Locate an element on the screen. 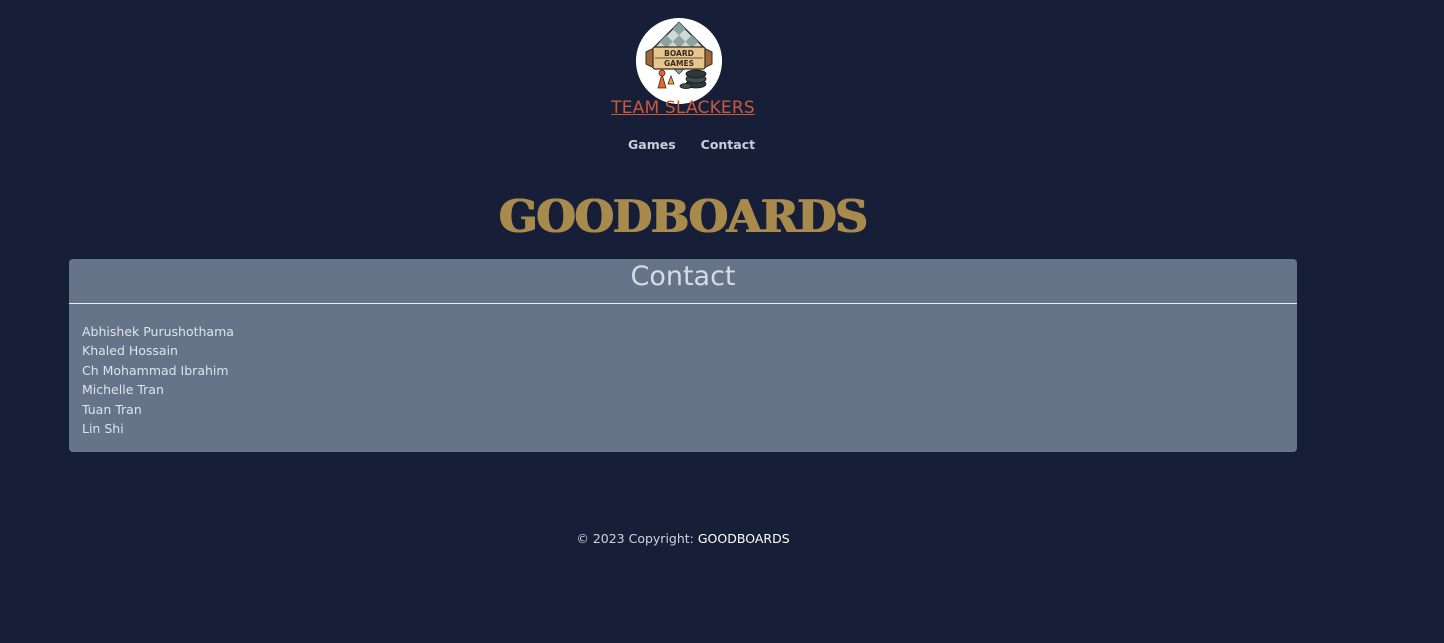 The width and height of the screenshot is (1444, 643). site-footer: © 2023 Copyright: GOODBOARDS is located at coordinates (683, 538).